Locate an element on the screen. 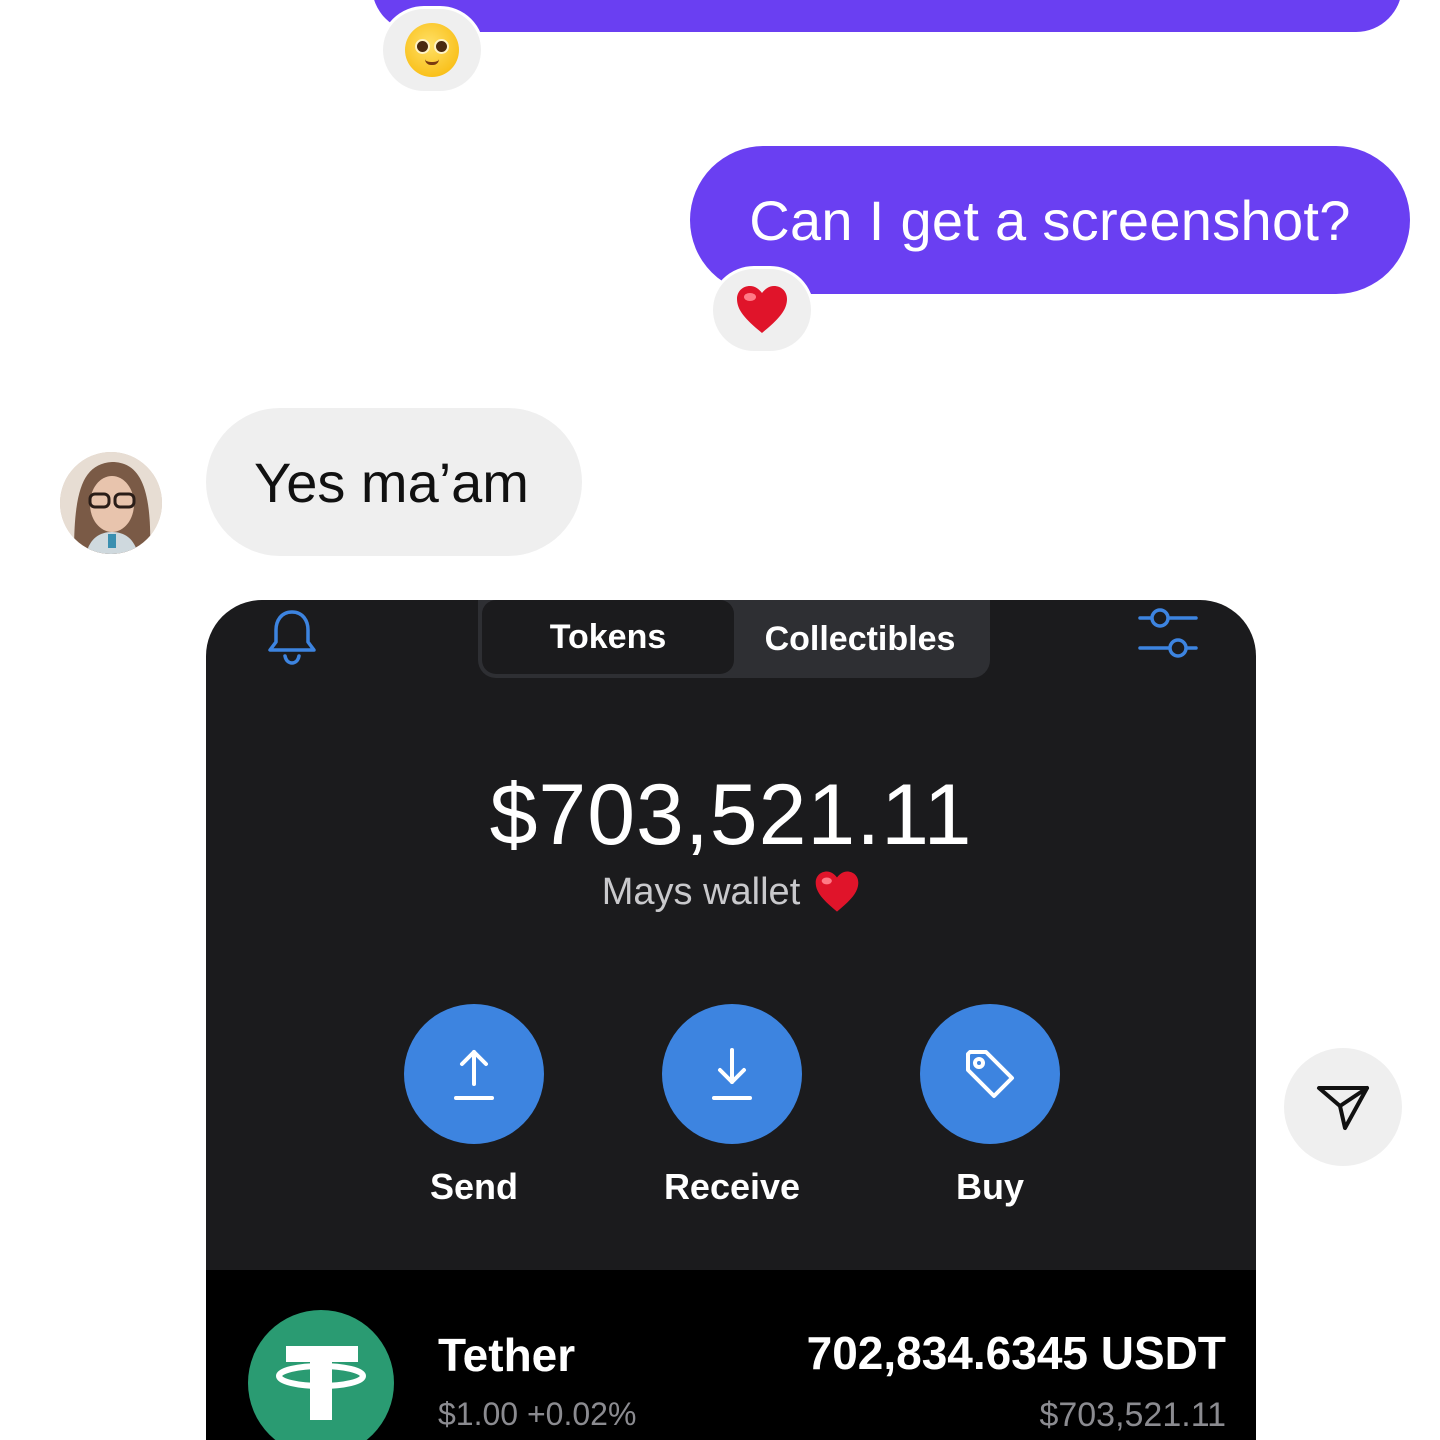 This screenshot has width=1440, height=1440. reaction-heart is located at coordinates (762, 310).